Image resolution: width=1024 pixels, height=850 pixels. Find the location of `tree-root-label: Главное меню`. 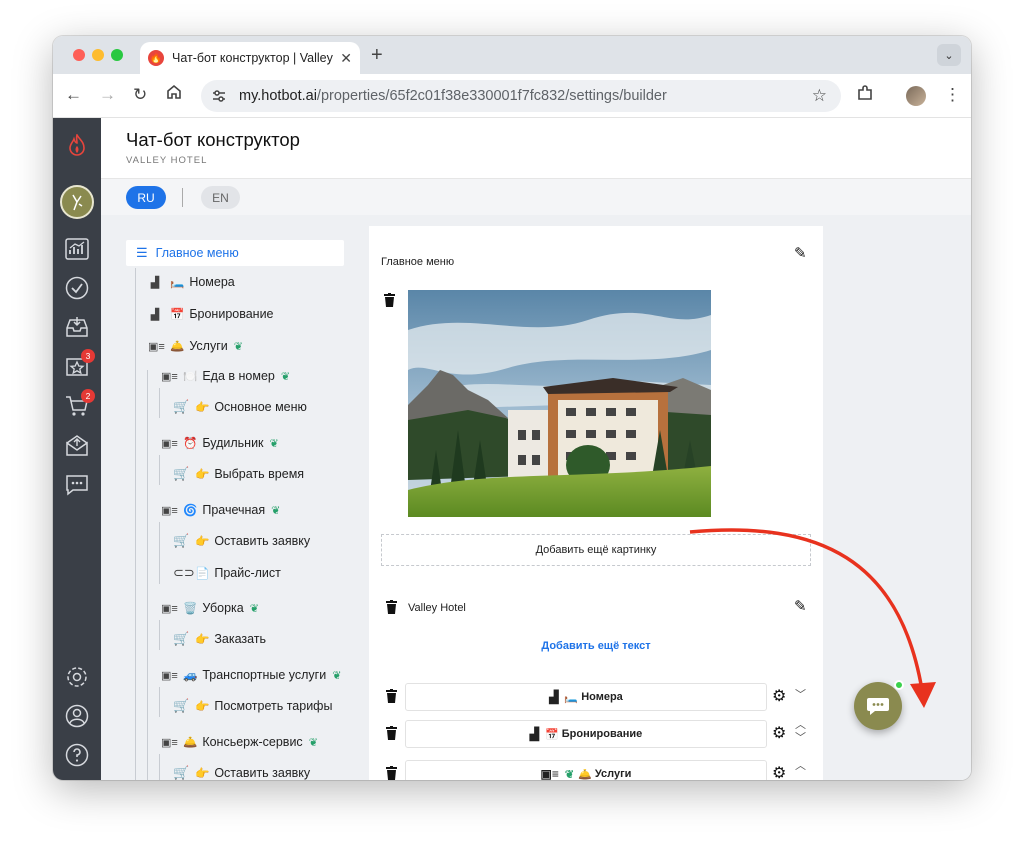

tree-root-label: Главное меню is located at coordinates (197, 253).